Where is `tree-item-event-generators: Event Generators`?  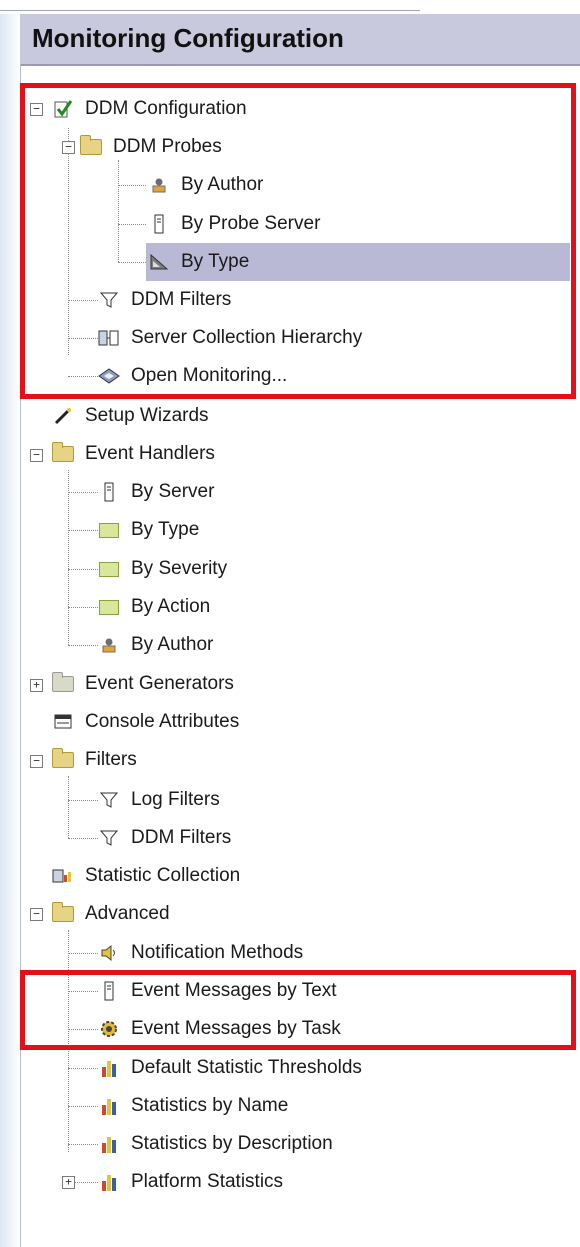
tree-item-event-generators: Event Generators is located at coordinates (144, 684).